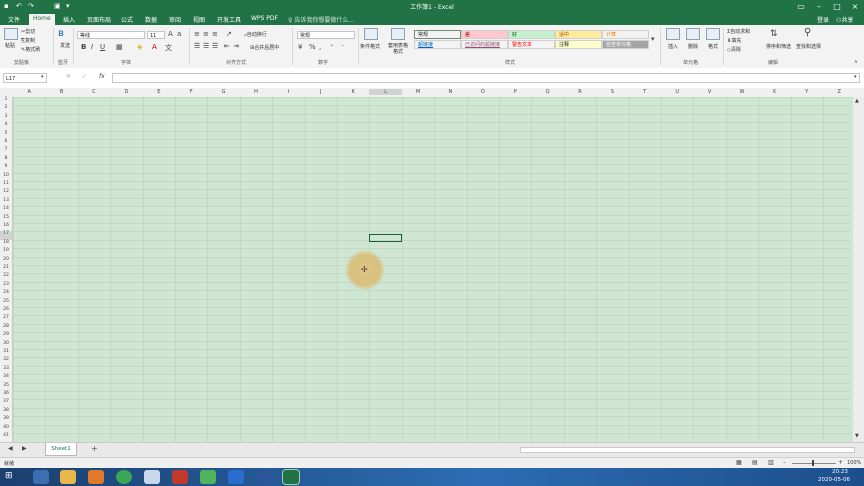 This screenshot has height=486, width=864. Describe the element at coordinates (353, 92) in the screenshot. I see `column-header: K` at that location.